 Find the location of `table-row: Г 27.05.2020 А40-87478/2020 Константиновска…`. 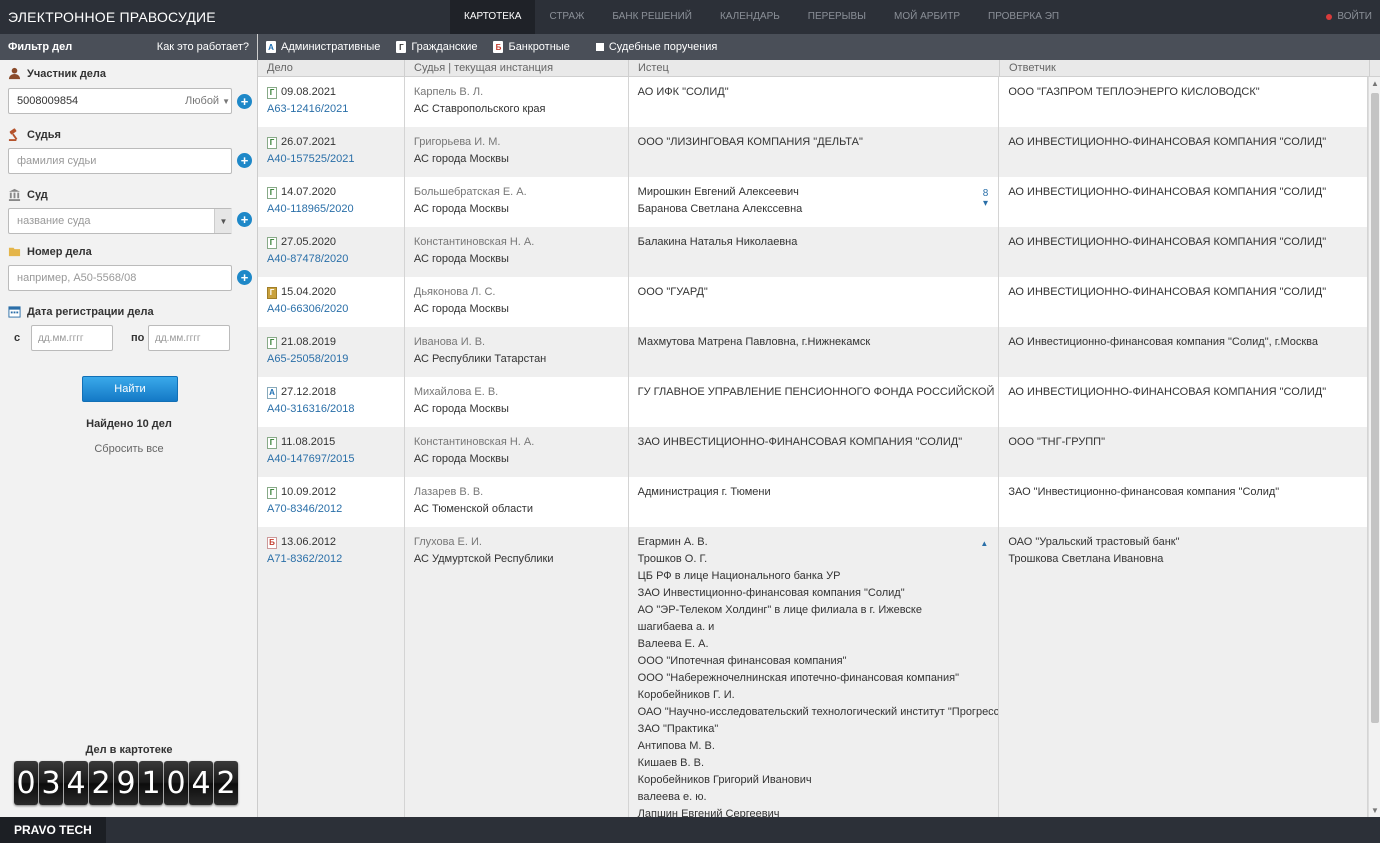

table-row: Г 27.05.2020 А40-87478/2020 Константиновска… is located at coordinates (813, 252).